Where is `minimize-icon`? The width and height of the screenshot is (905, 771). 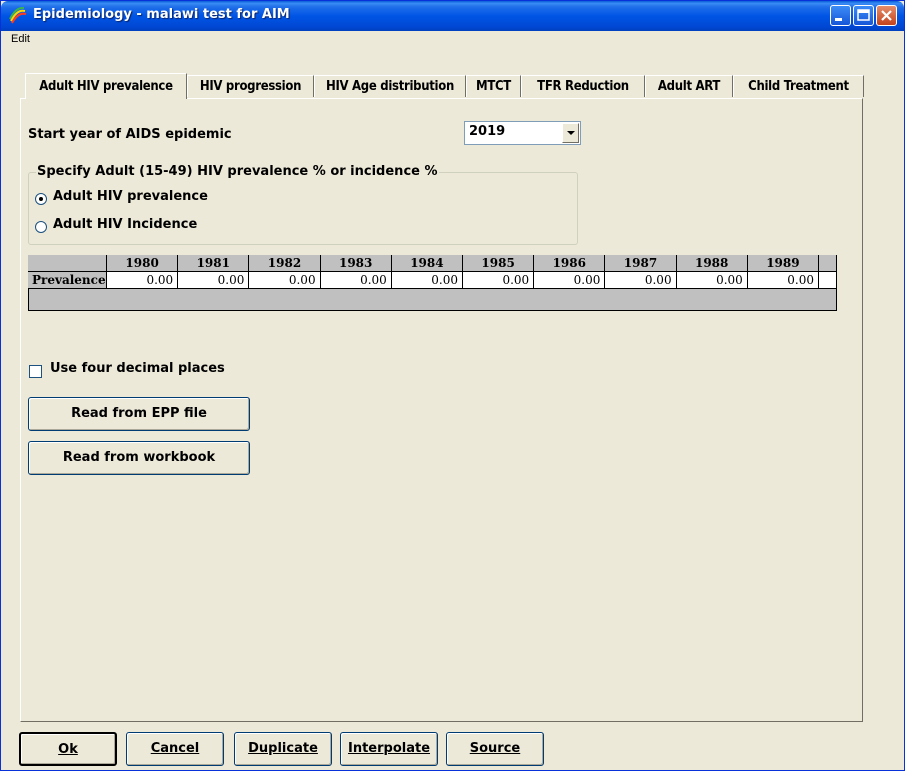 minimize-icon is located at coordinates (838, 19).